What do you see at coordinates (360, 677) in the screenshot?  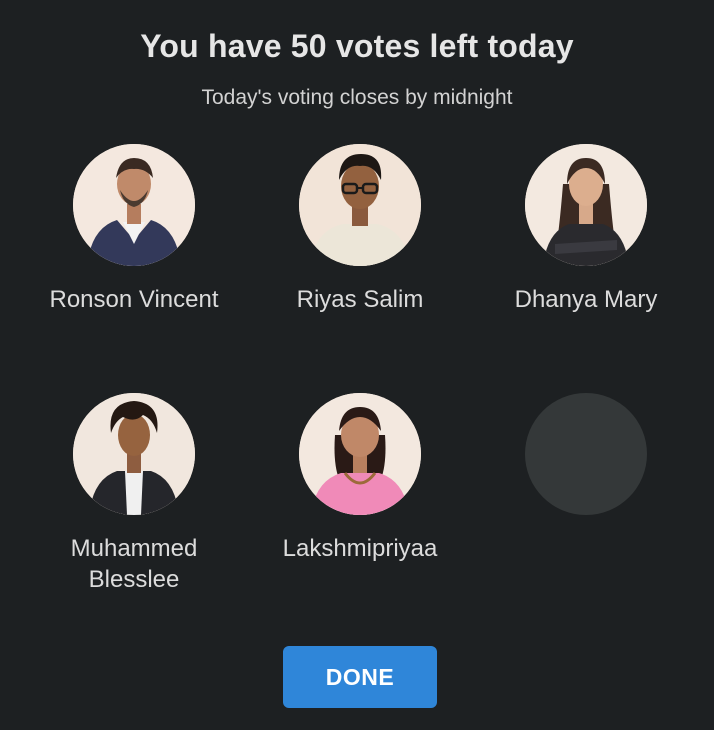 I see `done-button: DONE` at bounding box center [360, 677].